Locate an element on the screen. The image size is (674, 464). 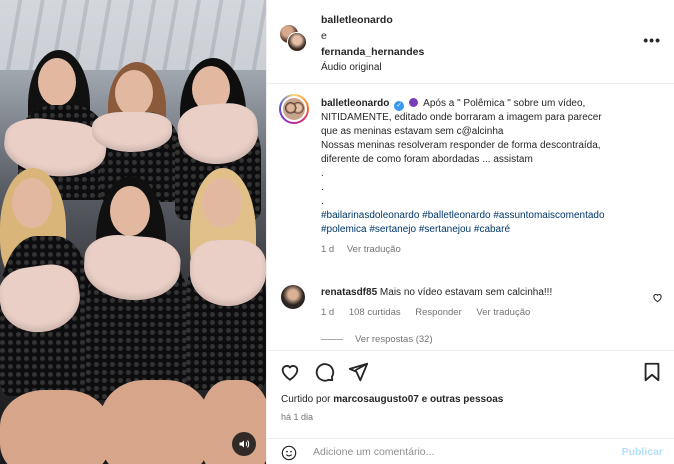
audio-toggle-button is located at coordinates (244, 444).